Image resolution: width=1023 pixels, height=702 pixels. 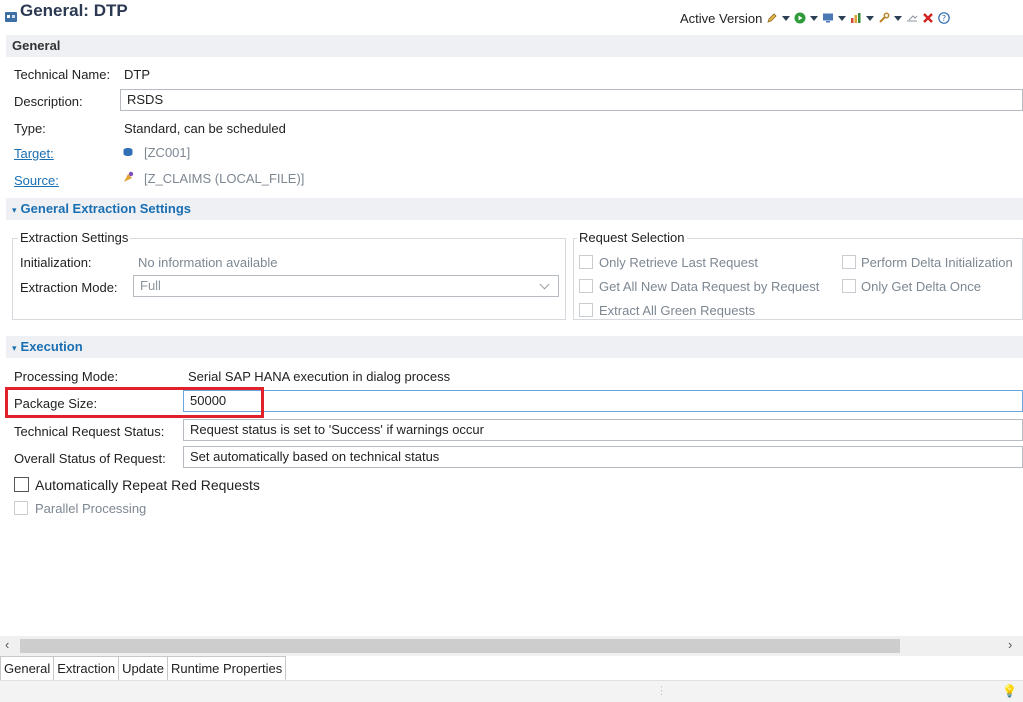 I want to click on editor-header: General: DTP Active Version ?, so click(x=511, y=17).